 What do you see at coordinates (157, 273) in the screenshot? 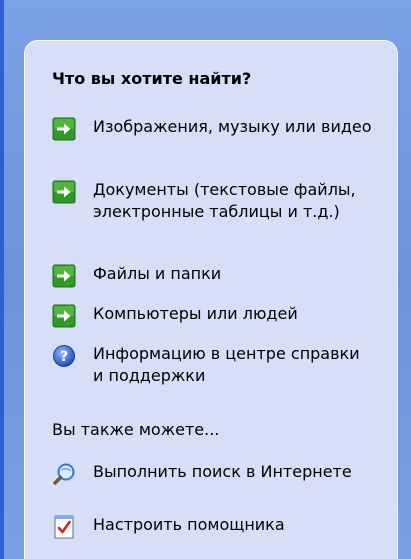
I see `option-label: Файлы и папки` at bounding box center [157, 273].